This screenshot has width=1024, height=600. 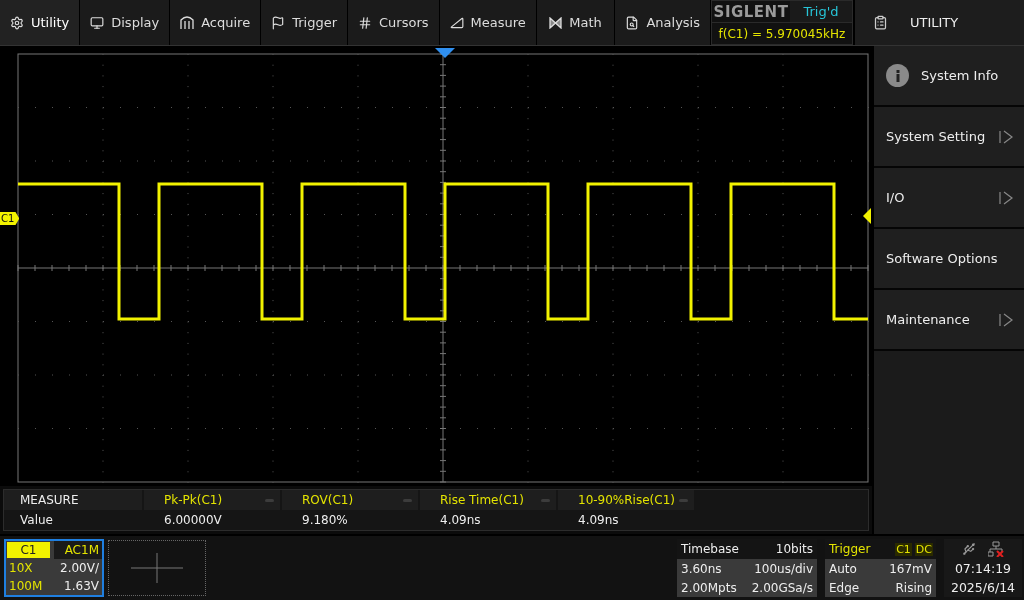 What do you see at coordinates (81, 586) in the screenshot?
I see `vertical-offset: 1.63V` at bounding box center [81, 586].